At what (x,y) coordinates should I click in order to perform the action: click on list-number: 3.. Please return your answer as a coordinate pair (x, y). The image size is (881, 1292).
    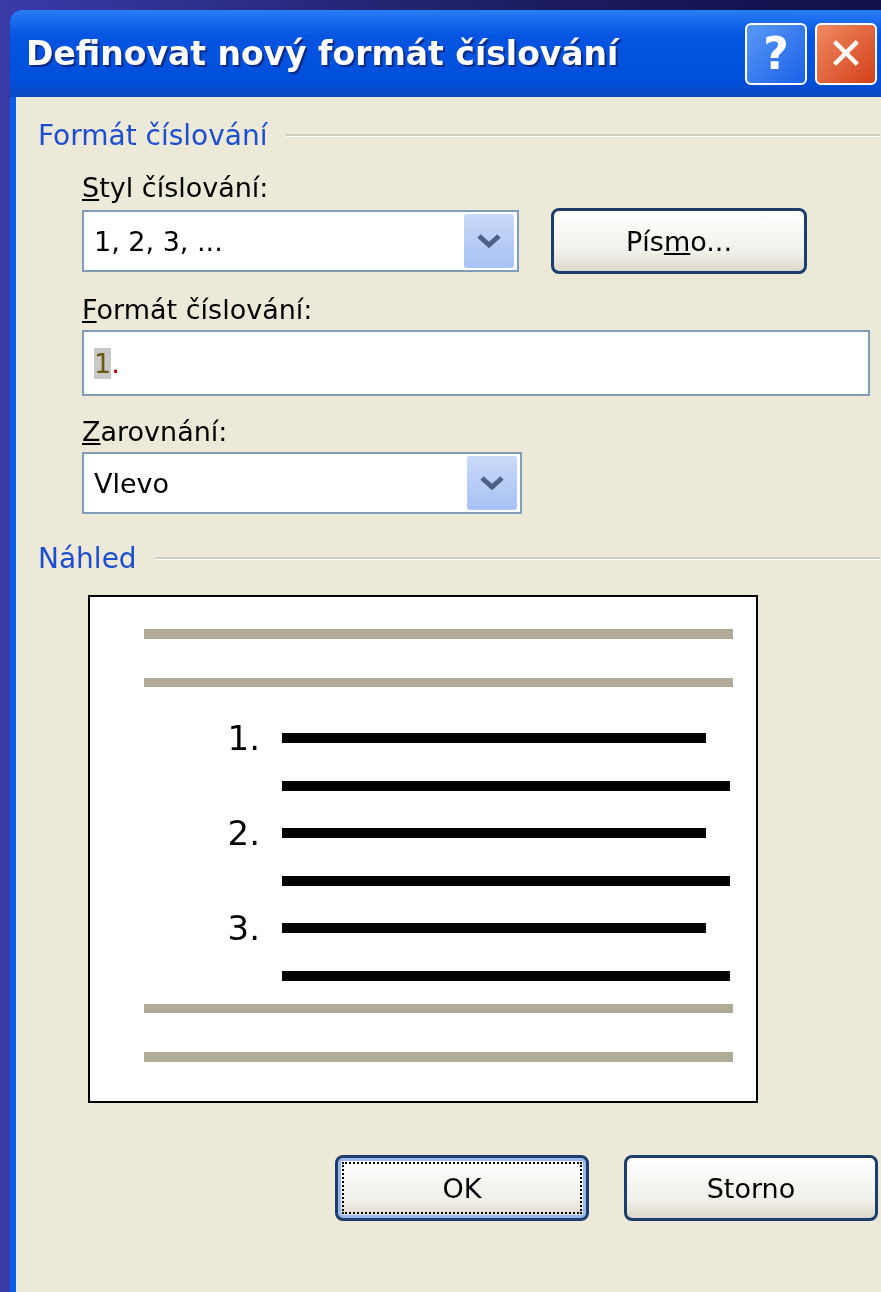
    Looking at the image, I should click on (243, 928).